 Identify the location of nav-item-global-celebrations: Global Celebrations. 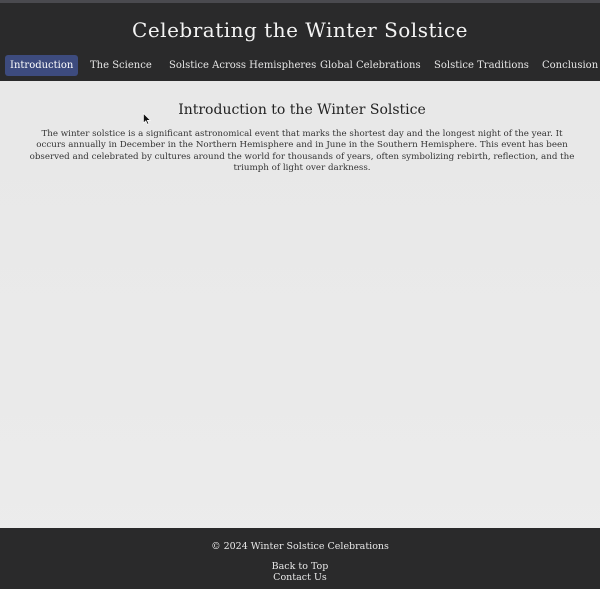
(370, 65).